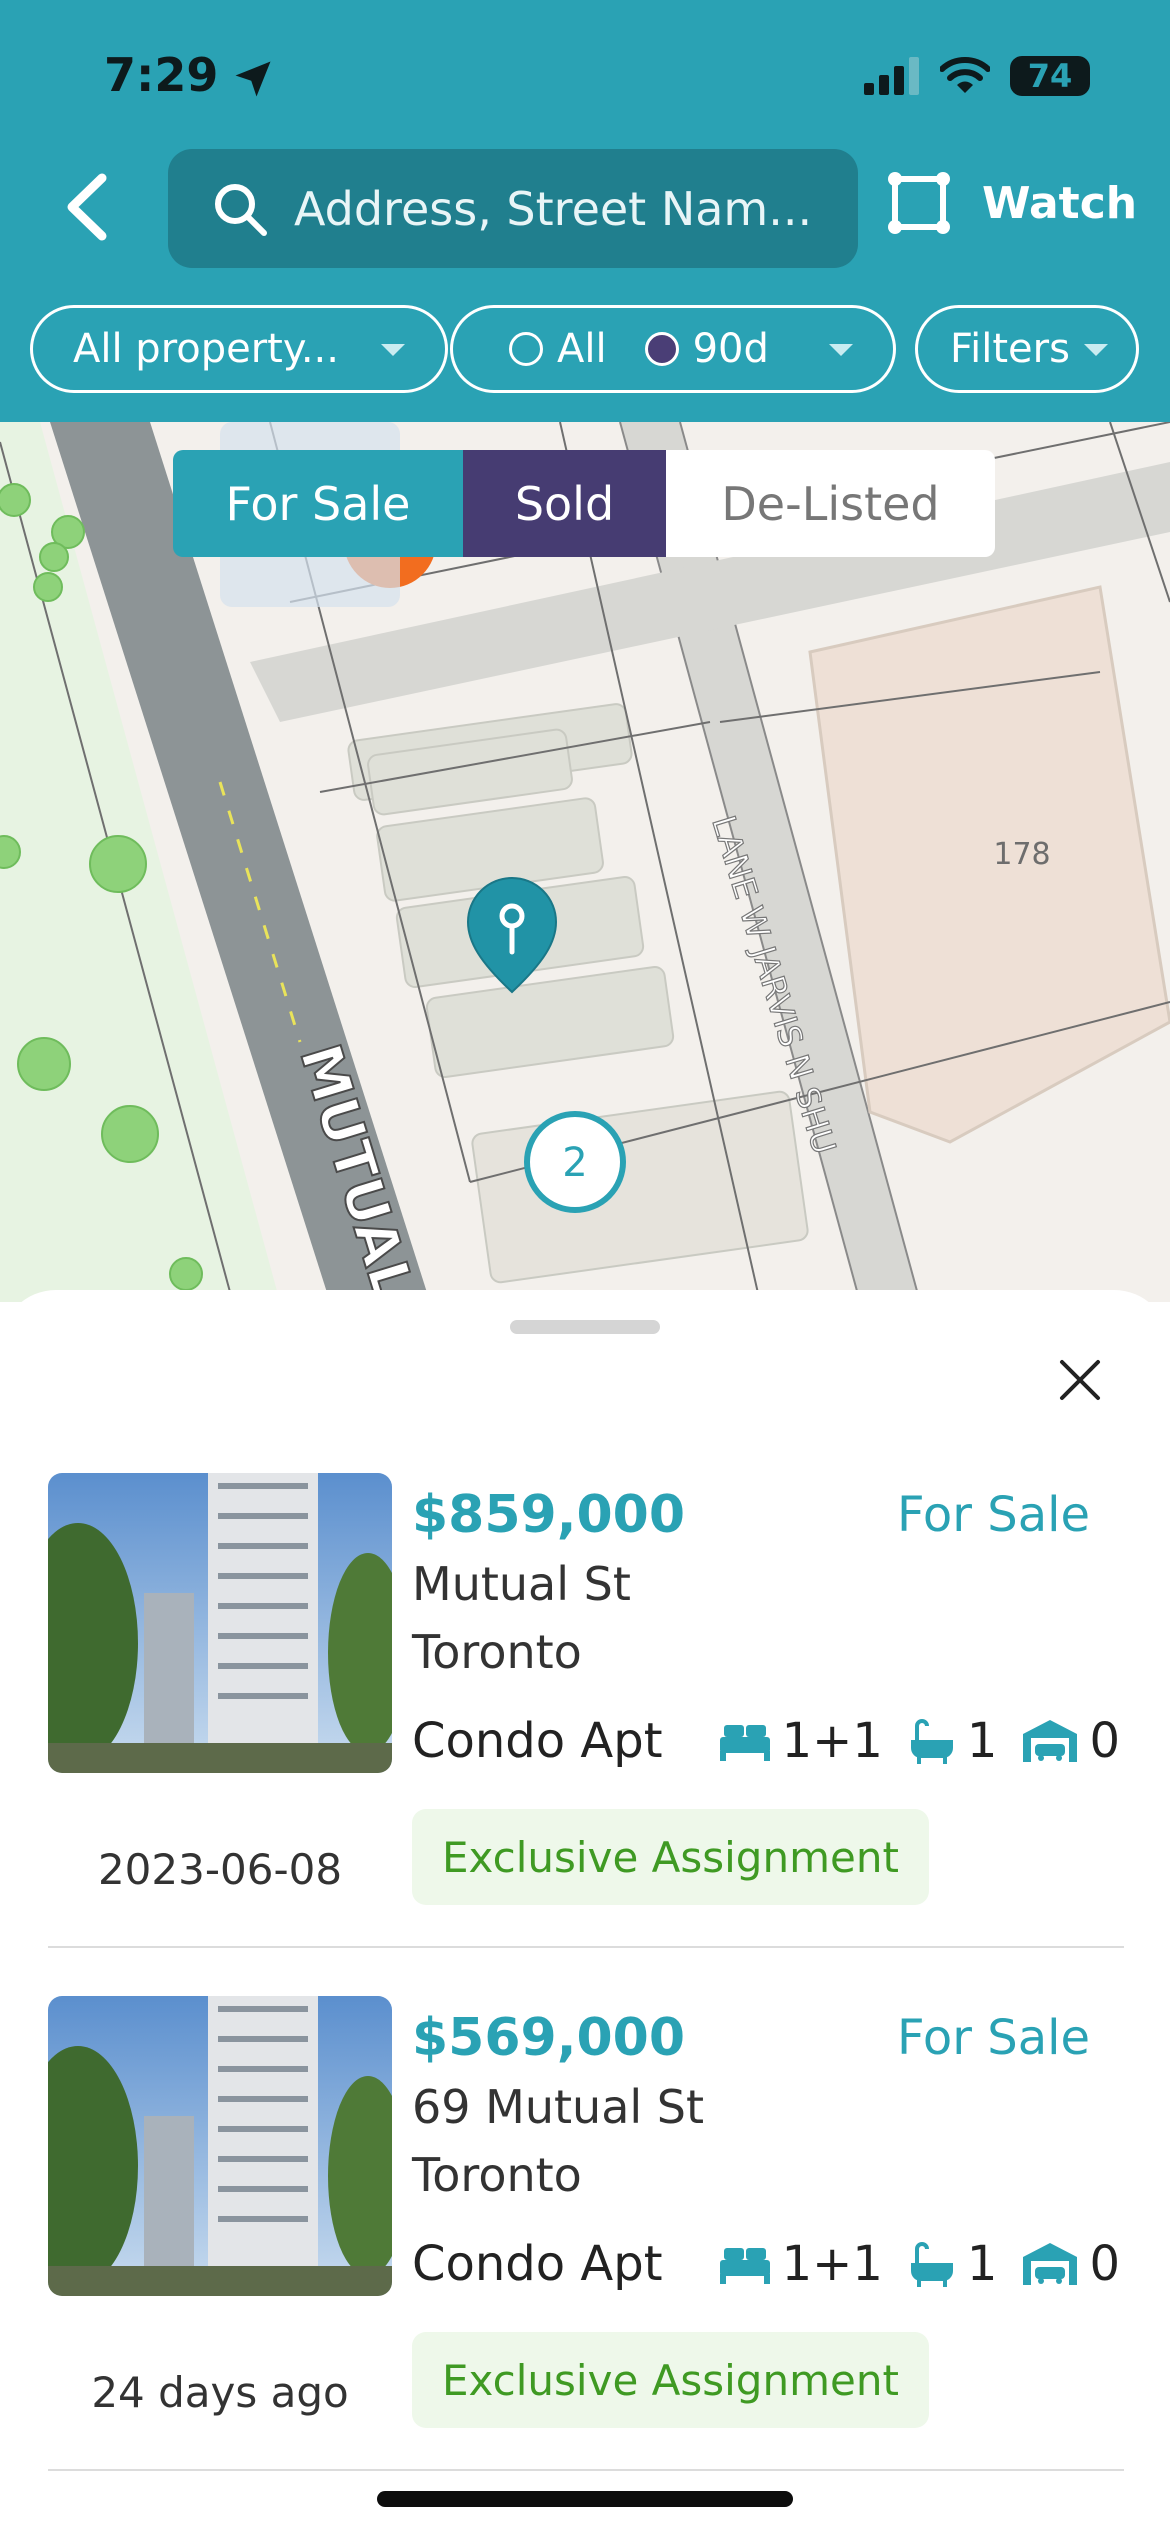 This screenshot has width=1170, height=2532. Describe the element at coordinates (830, 503) in the screenshot. I see `tab-de-listed: De-Listed` at that location.